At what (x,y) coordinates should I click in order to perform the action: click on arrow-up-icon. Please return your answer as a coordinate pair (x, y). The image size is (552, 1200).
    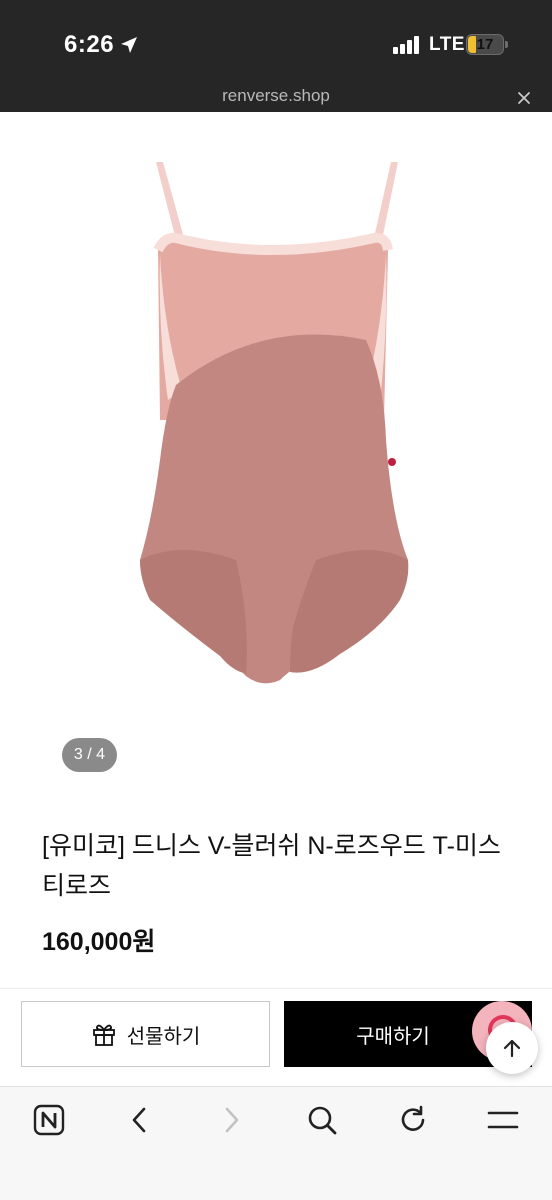
    Looking at the image, I should click on (512, 1048).